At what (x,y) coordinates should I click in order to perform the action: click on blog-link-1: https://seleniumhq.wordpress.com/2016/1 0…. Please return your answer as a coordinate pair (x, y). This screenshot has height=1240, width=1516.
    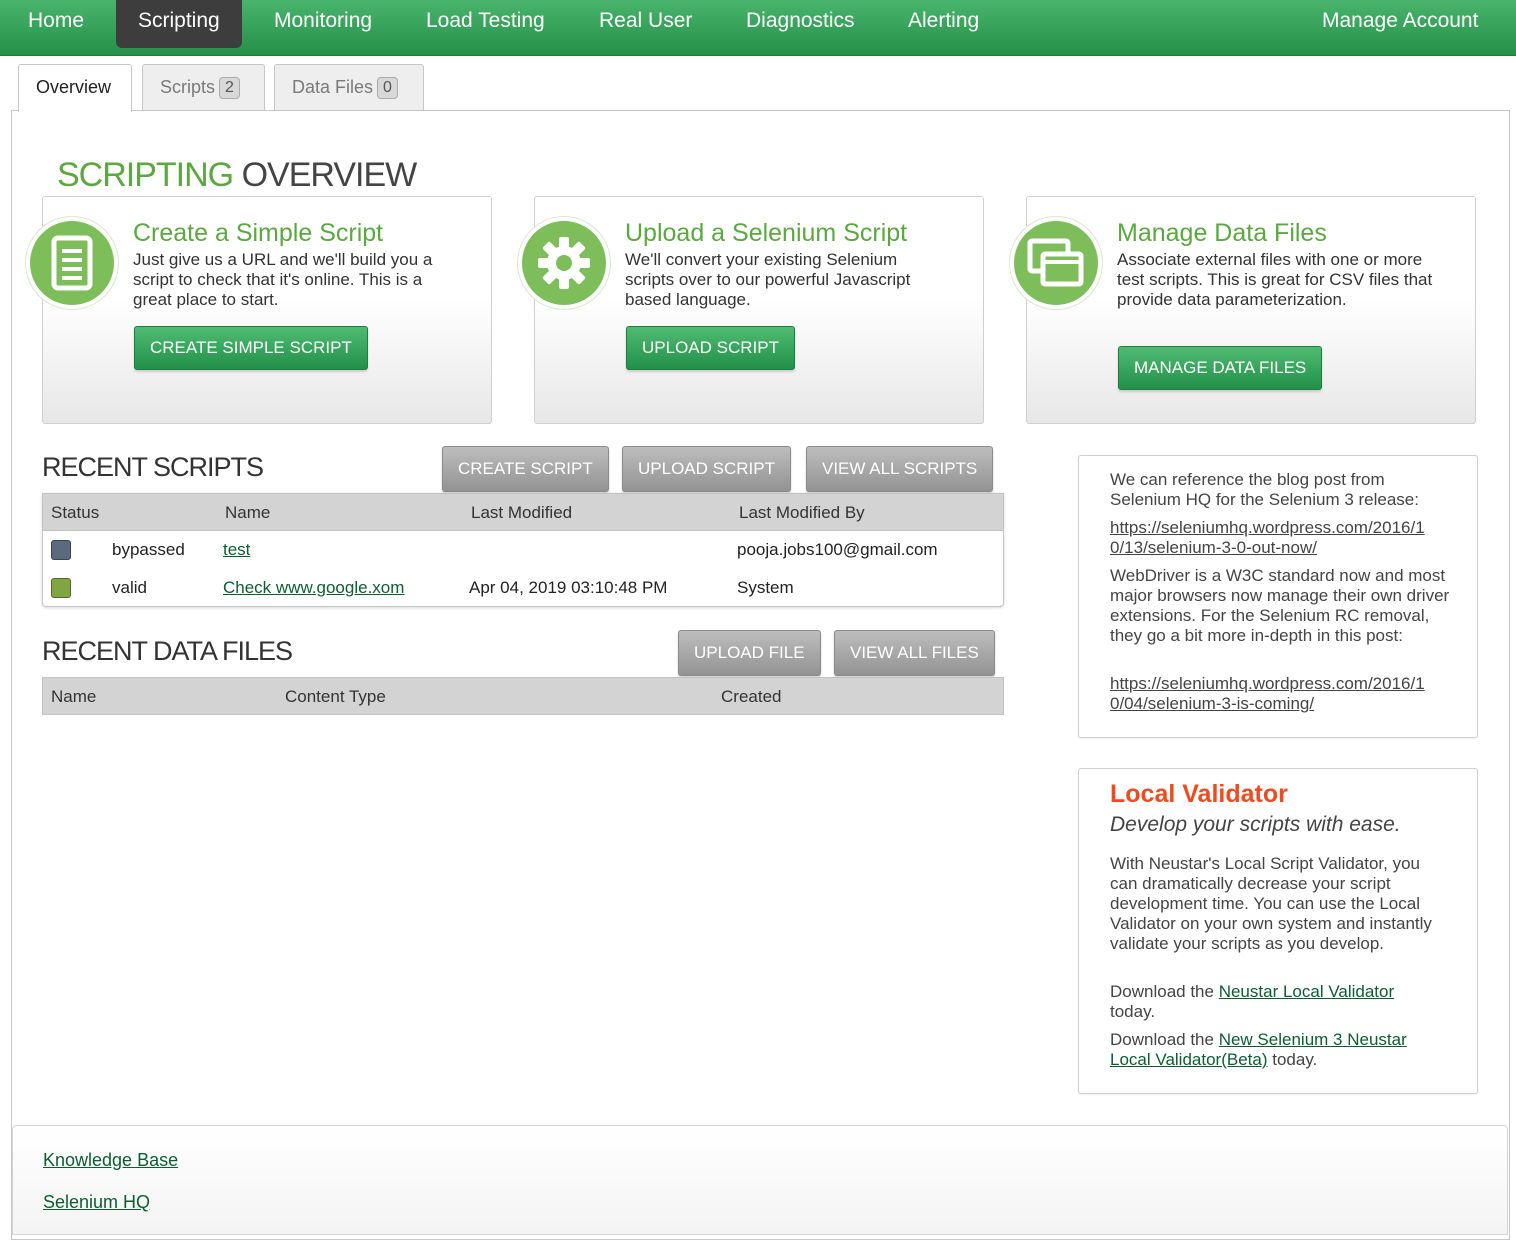
    Looking at the image, I should click on (1285, 538).